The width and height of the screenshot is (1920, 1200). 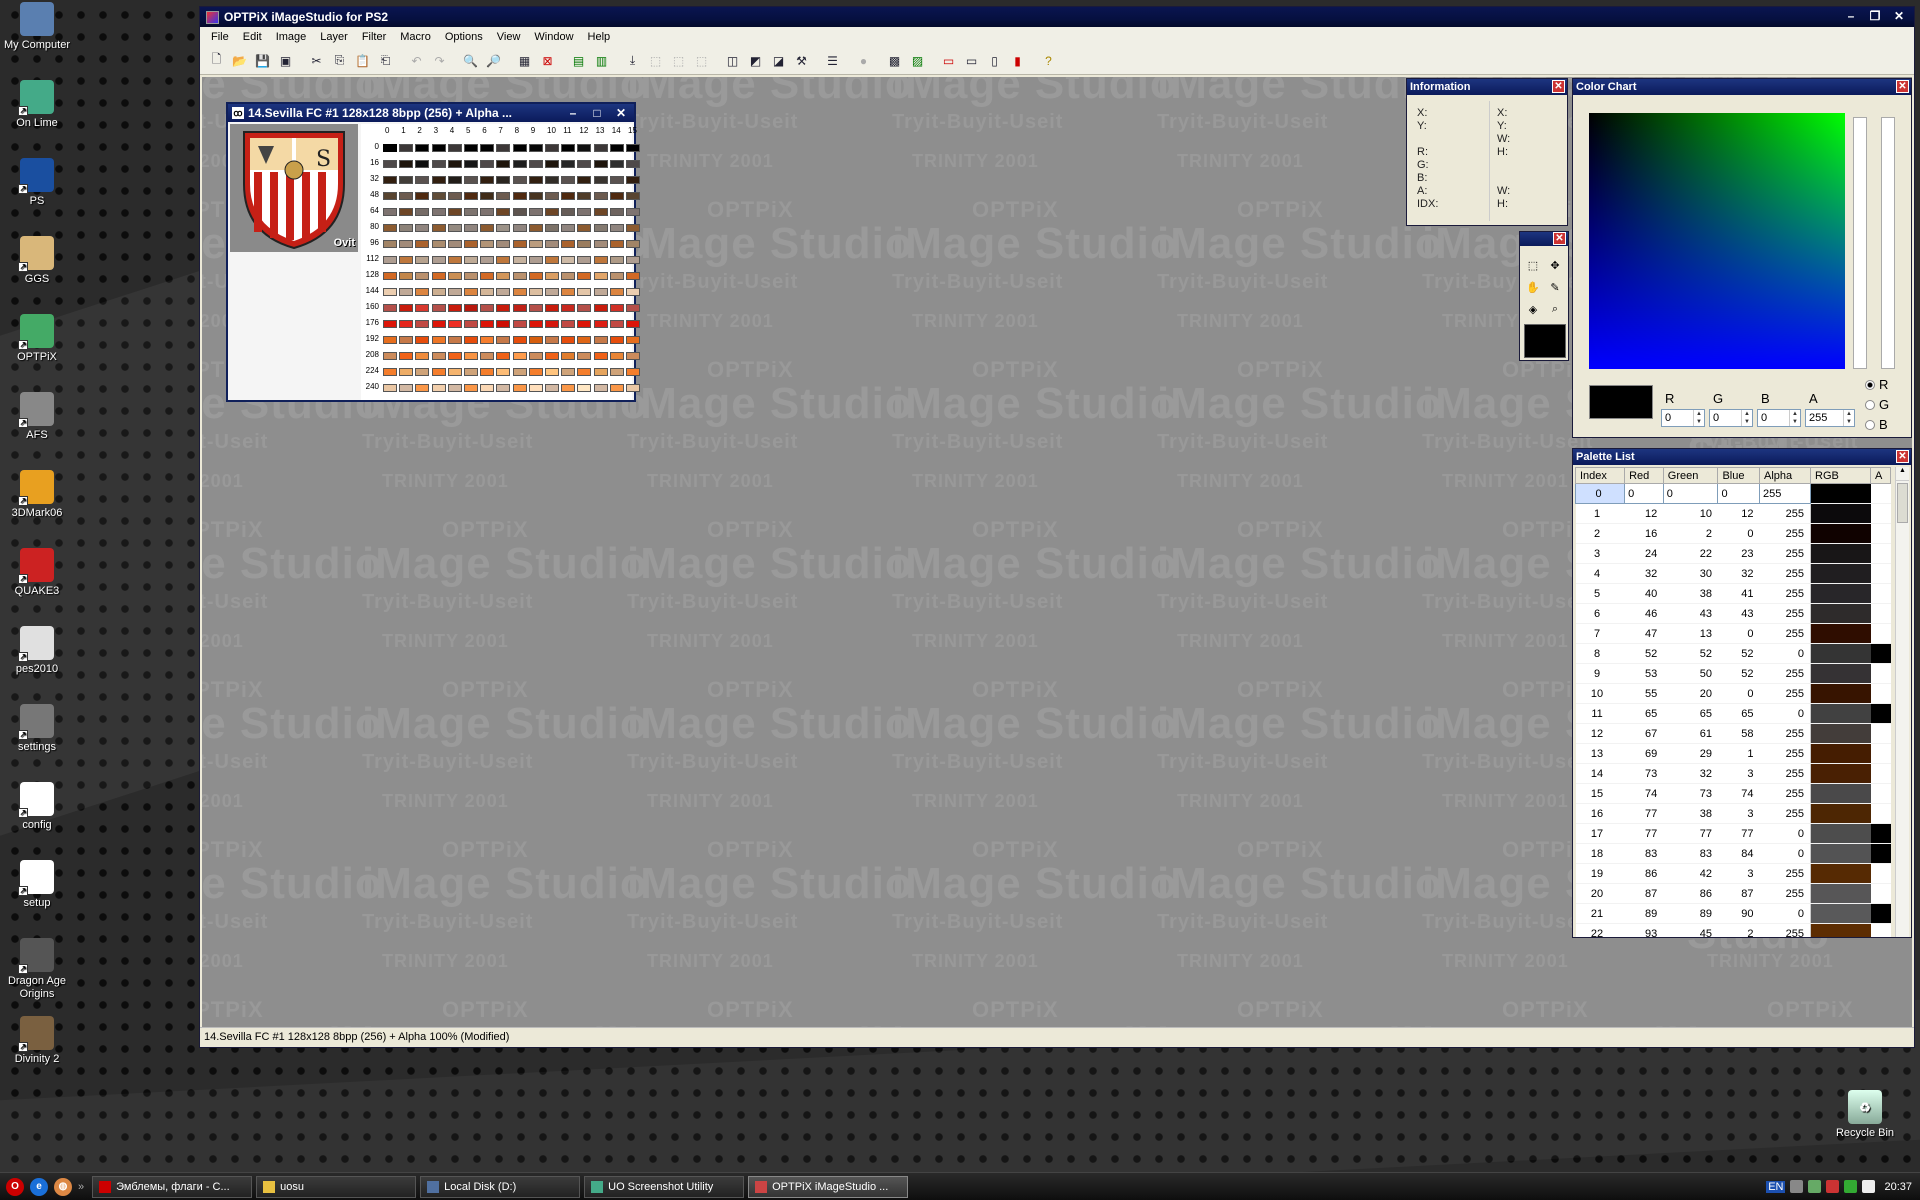 What do you see at coordinates (37, 261) in the screenshot?
I see `desktop-icon-ggs: ↗ GGS` at bounding box center [37, 261].